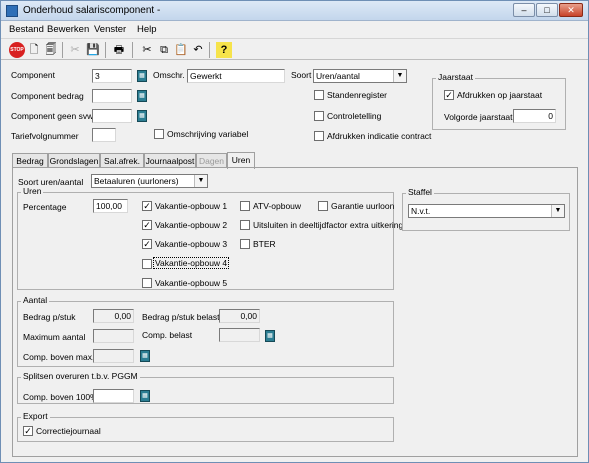 Image resolution: width=589 pixels, height=463 pixels. Describe the element at coordinates (191, 206) in the screenshot. I see `vakantie-opbouw-1-label: Vakantie-opbouw 1` at that location.